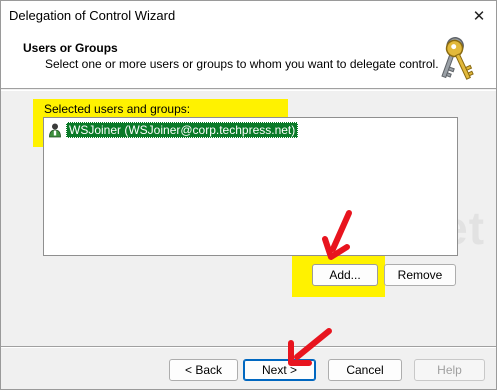 The width and height of the screenshot is (497, 390). I want to click on footer-divider-highlight, so click(248, 347).